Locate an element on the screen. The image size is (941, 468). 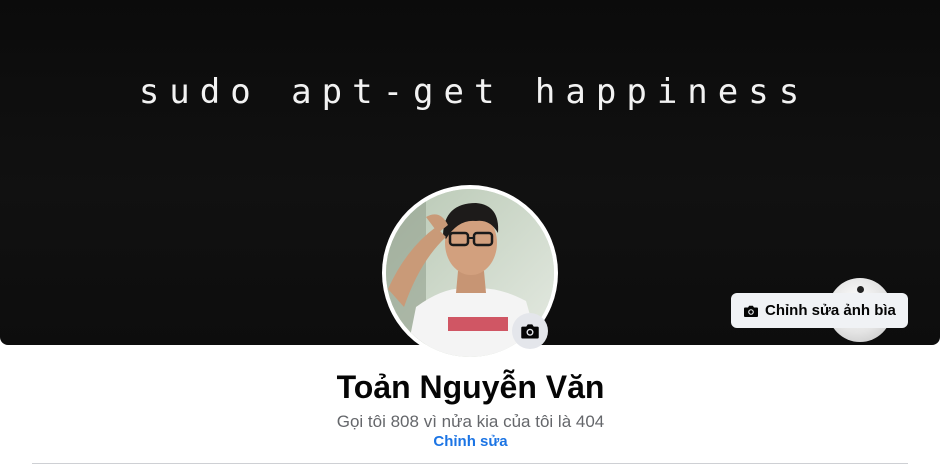
cover-photo-text: sudo apt-get happiness is located at coordinates (474, 92).